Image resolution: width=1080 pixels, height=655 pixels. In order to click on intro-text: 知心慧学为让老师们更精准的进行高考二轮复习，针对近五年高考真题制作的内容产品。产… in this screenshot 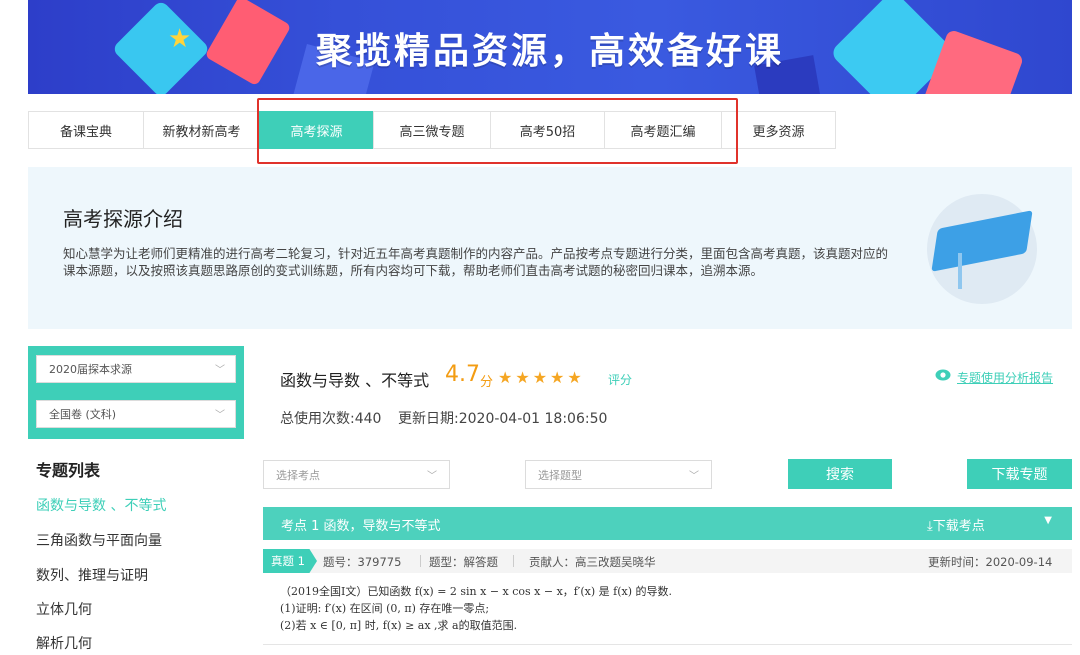, I will do `click(476, 262)`.